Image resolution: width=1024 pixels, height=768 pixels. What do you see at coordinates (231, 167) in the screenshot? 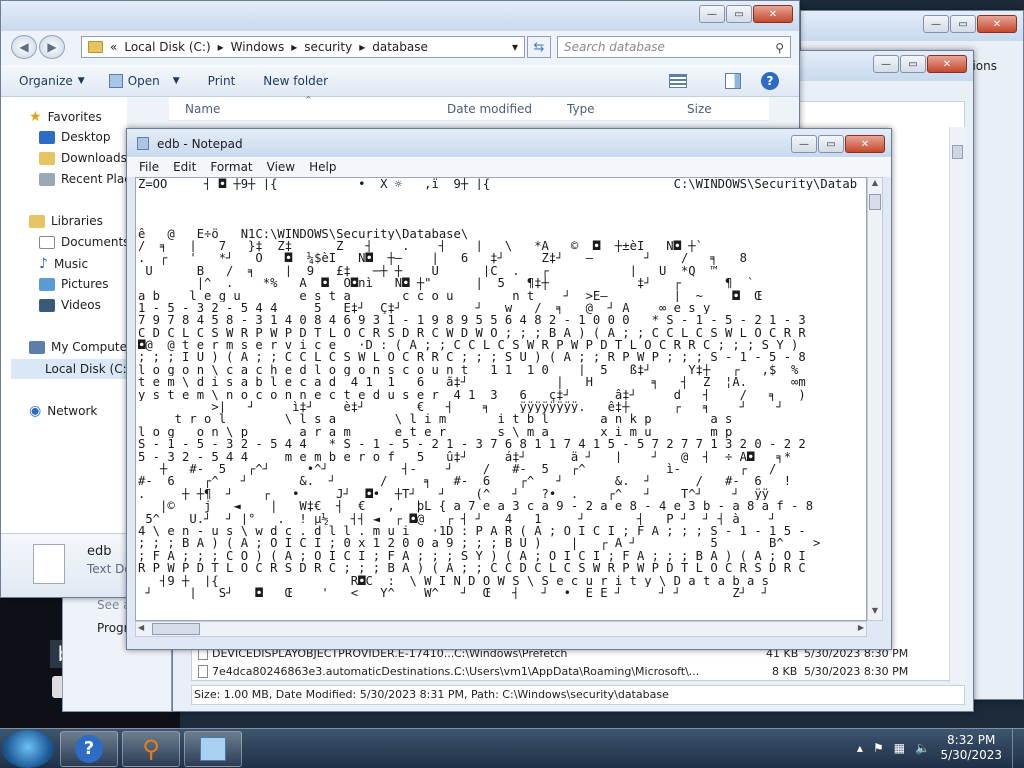
I see `menu-format: Format` at bounding box center [231, 167].